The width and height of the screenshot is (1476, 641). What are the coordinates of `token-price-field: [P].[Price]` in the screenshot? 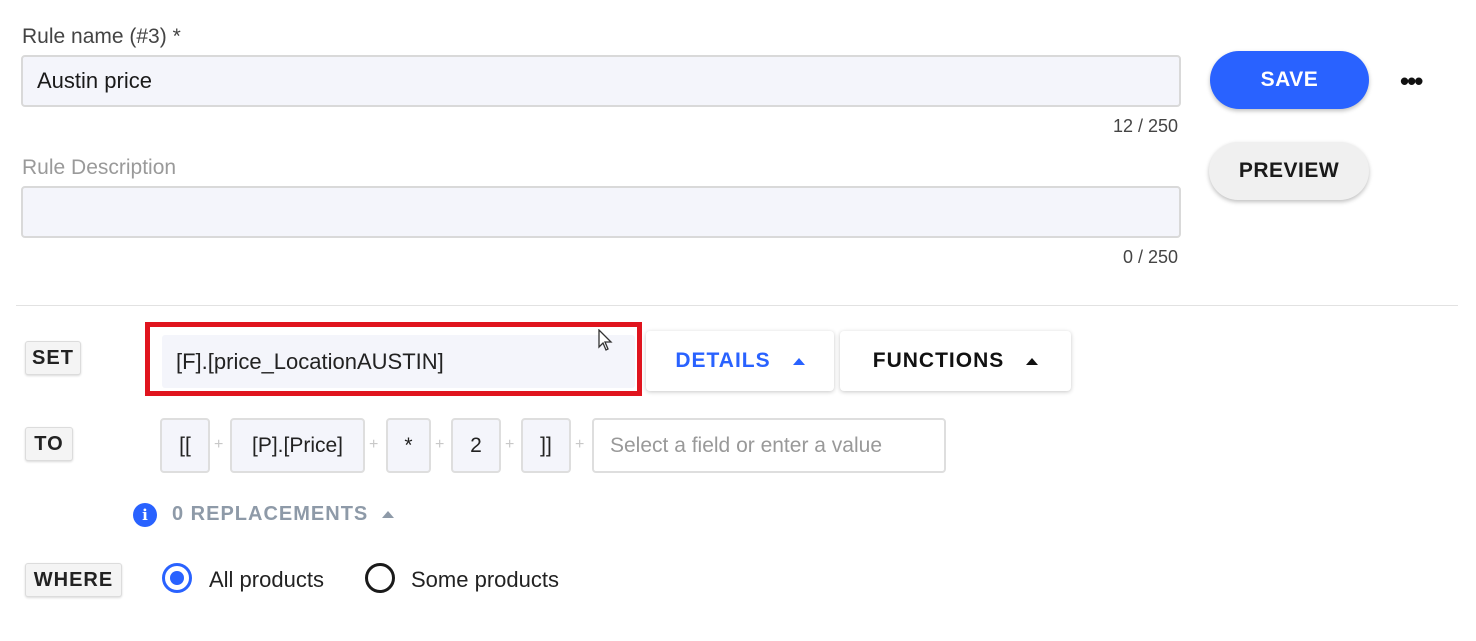 It's located at (297, 445).